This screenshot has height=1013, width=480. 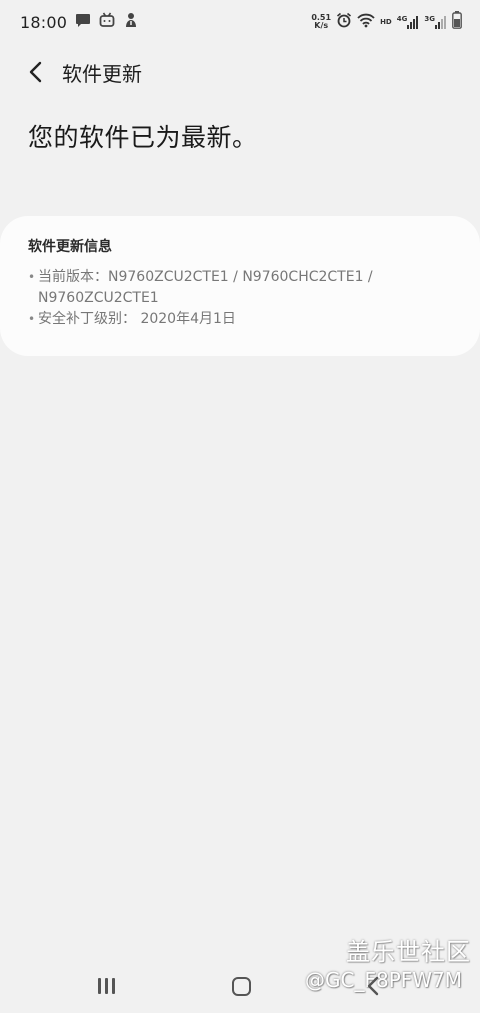 I want to click on list-item: • 安全补丁级别： 2020年4月1日, so click(x=240, y=319).